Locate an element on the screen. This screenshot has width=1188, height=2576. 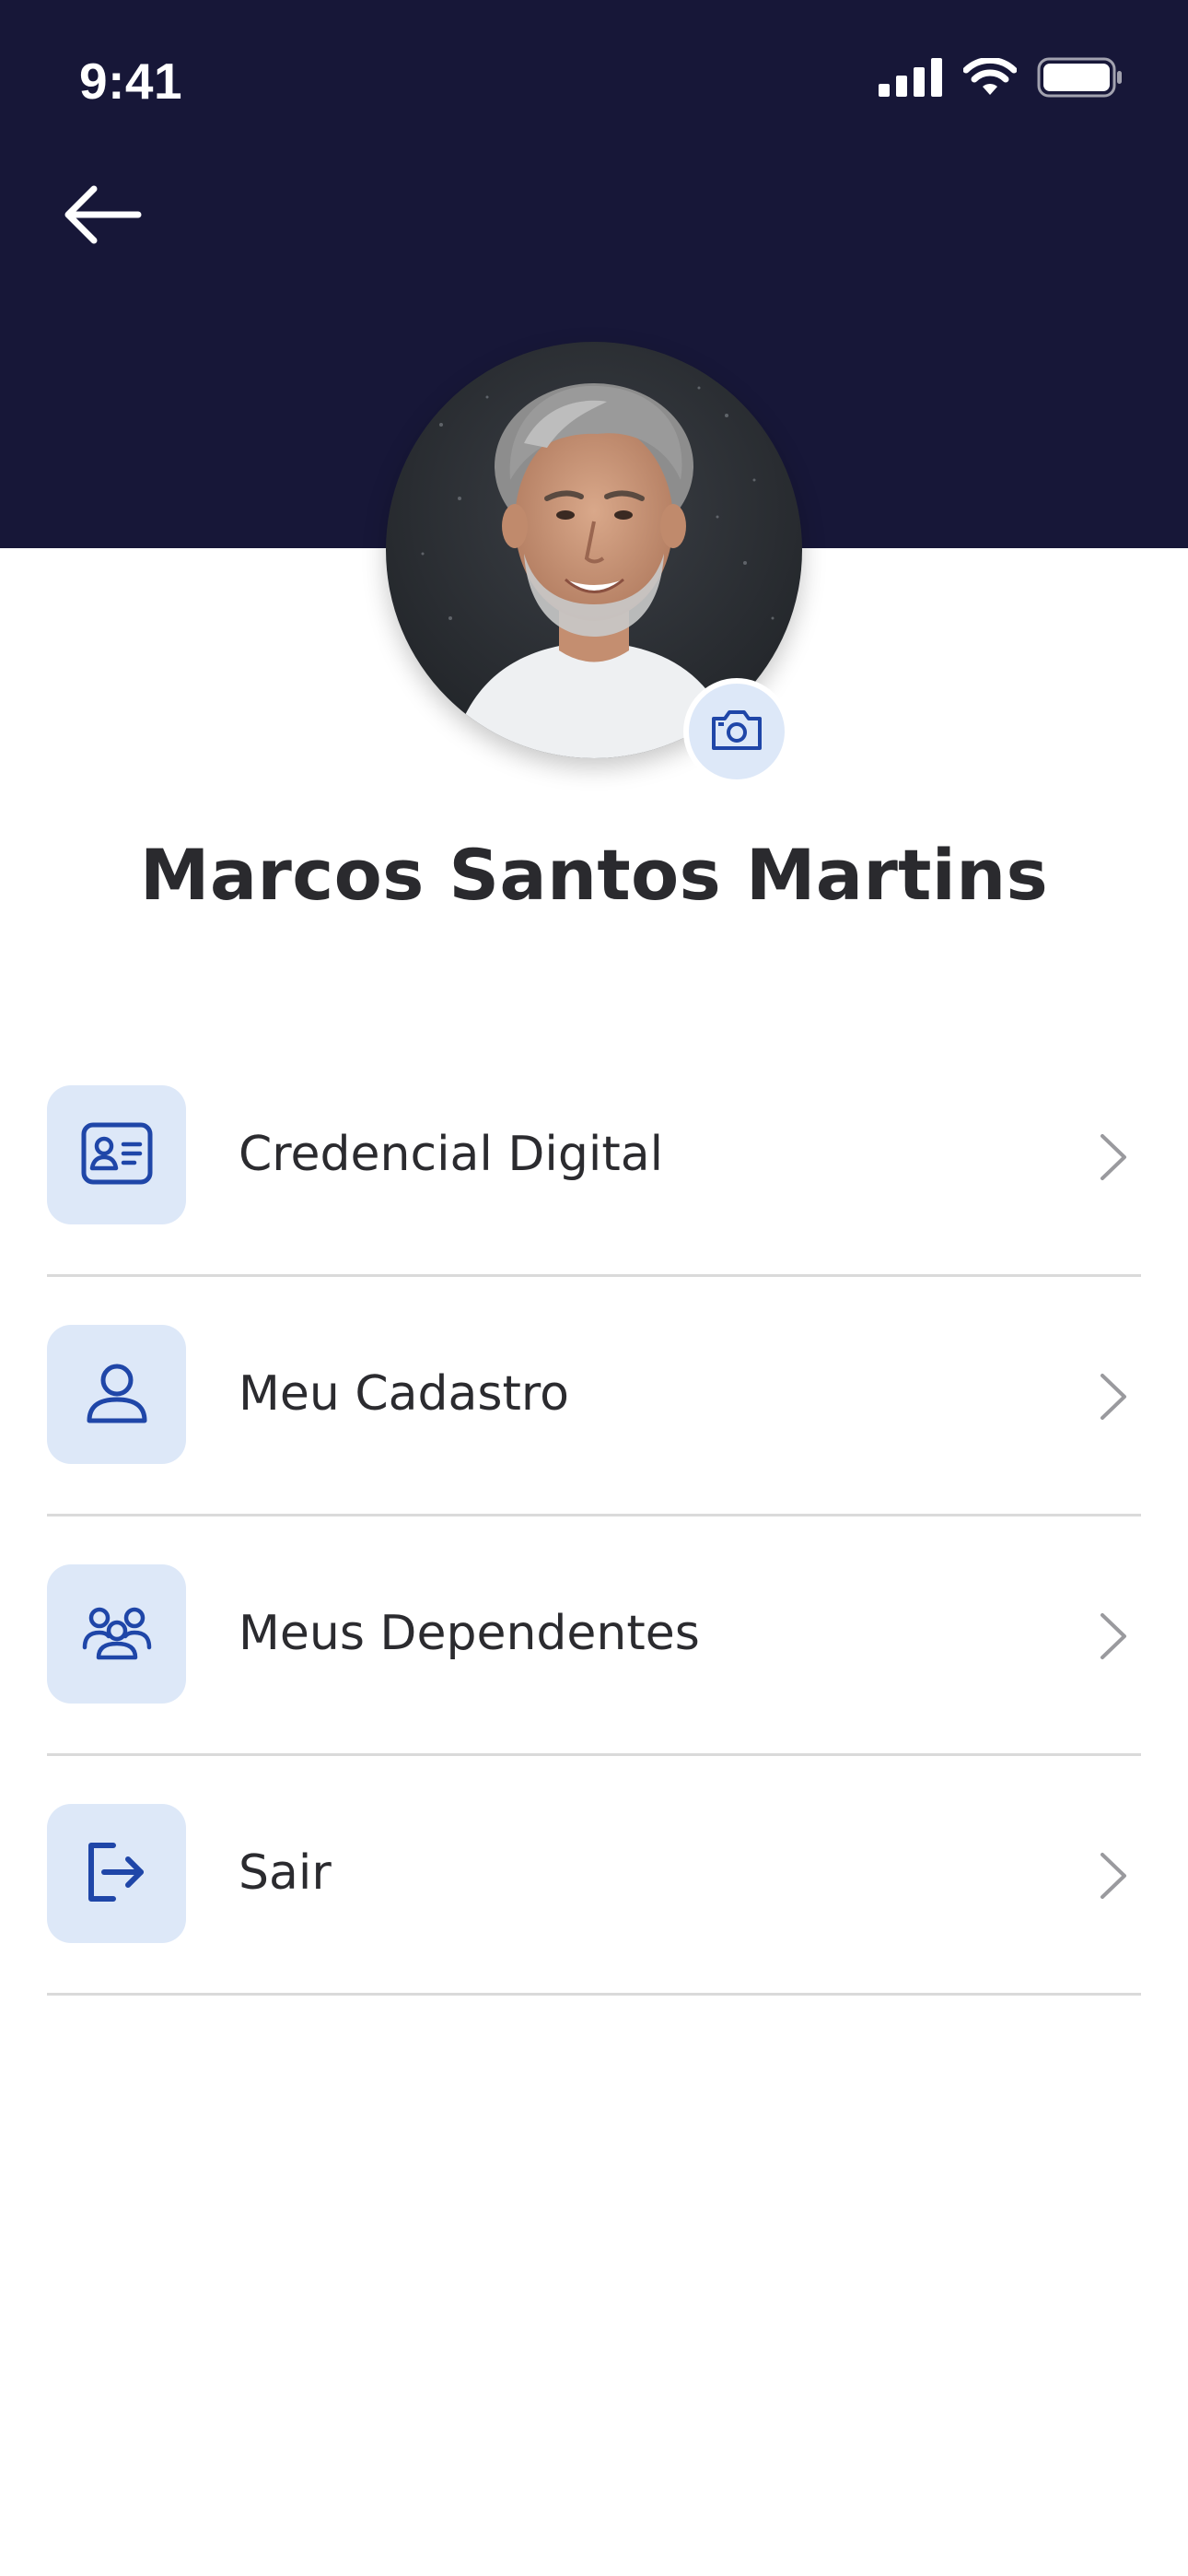
menu-item-label: Sair is located at coordinates (285, 1873).